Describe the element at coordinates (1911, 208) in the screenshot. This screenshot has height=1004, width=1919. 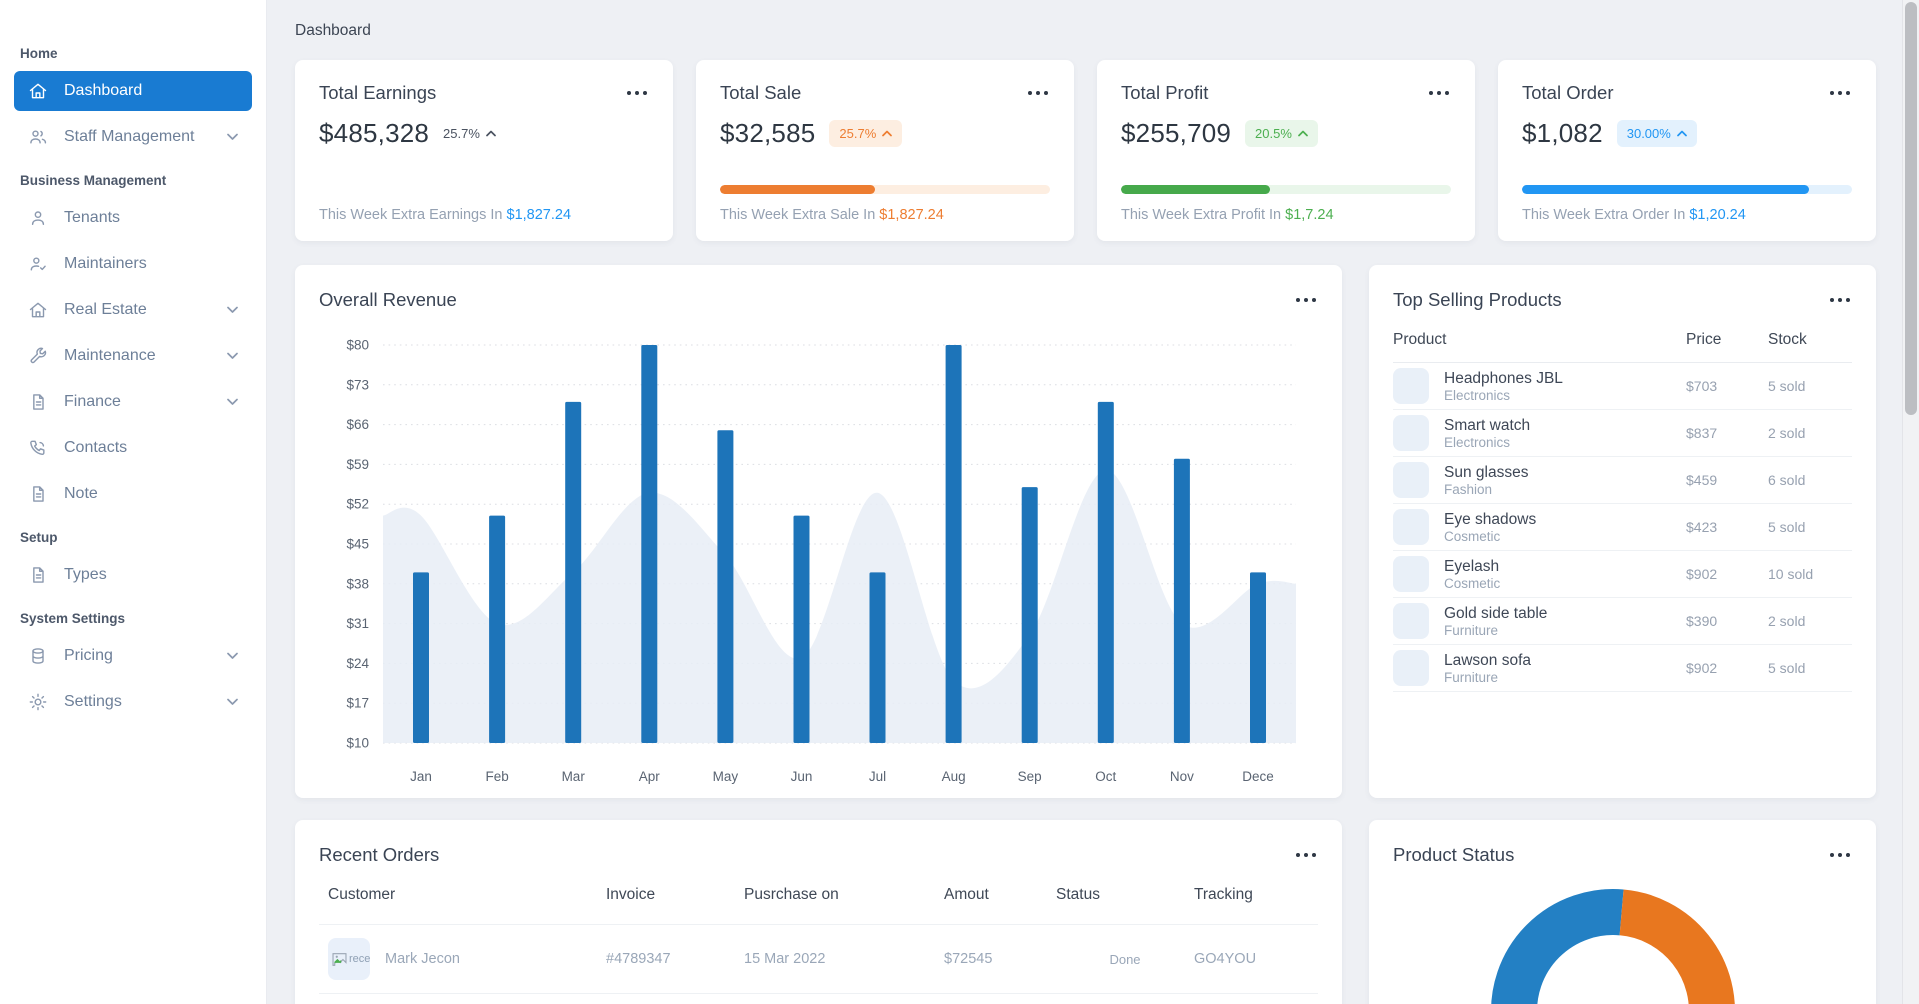
I see `scrollbar-thumb` at that location.